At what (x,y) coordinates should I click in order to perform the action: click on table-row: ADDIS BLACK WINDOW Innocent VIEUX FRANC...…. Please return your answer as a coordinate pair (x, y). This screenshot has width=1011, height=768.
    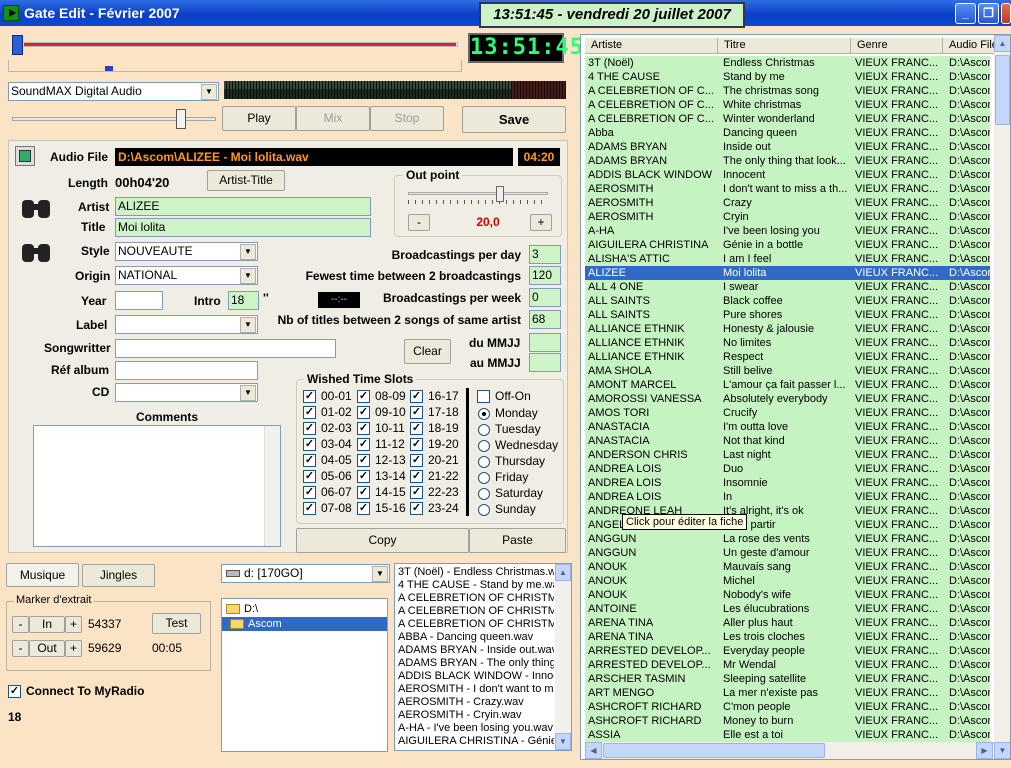
    Looking at the image, I should click on (787, 175).